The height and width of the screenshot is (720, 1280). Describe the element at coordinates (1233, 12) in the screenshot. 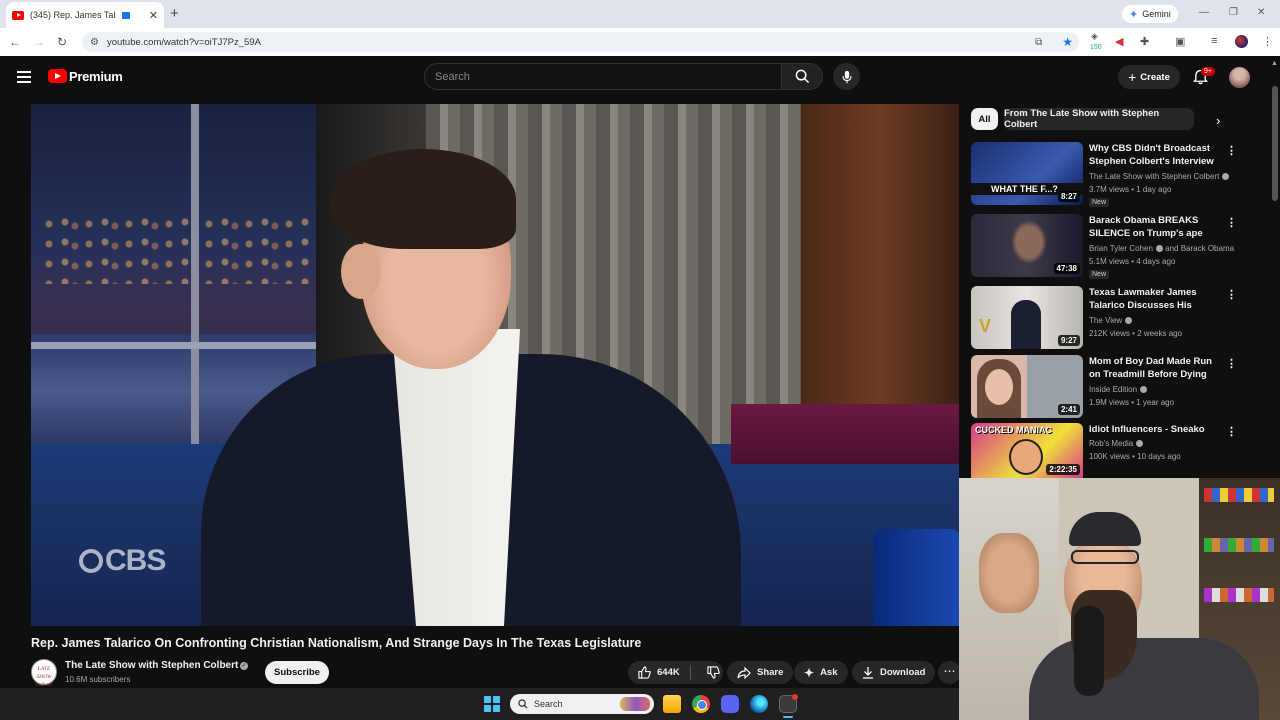

I see `restore-window-icon: ❐` at that location.